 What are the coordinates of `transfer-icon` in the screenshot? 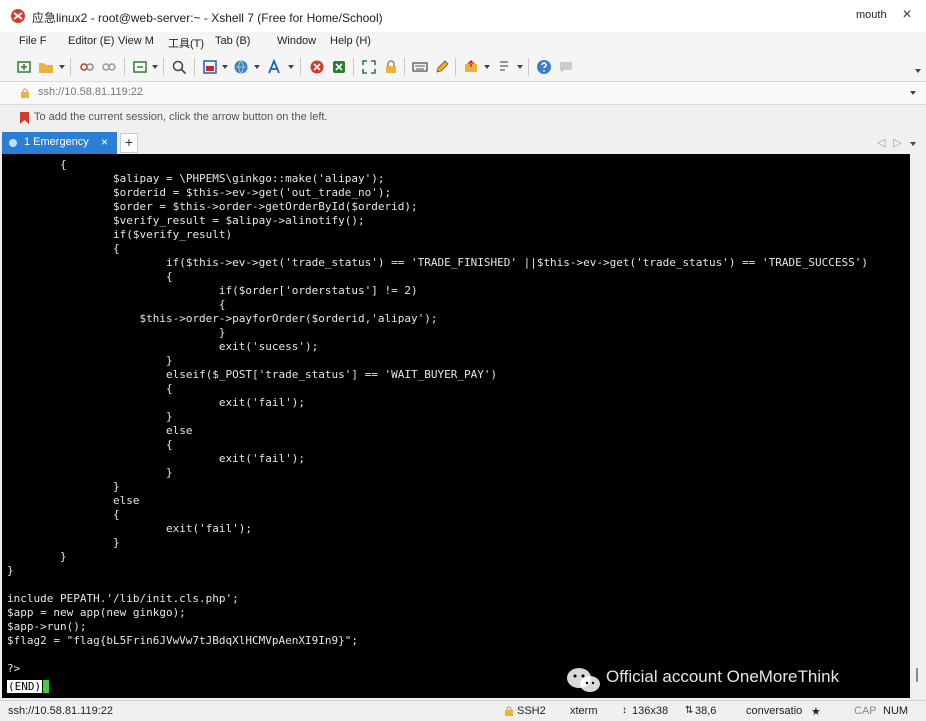 It's located at (471, 67).